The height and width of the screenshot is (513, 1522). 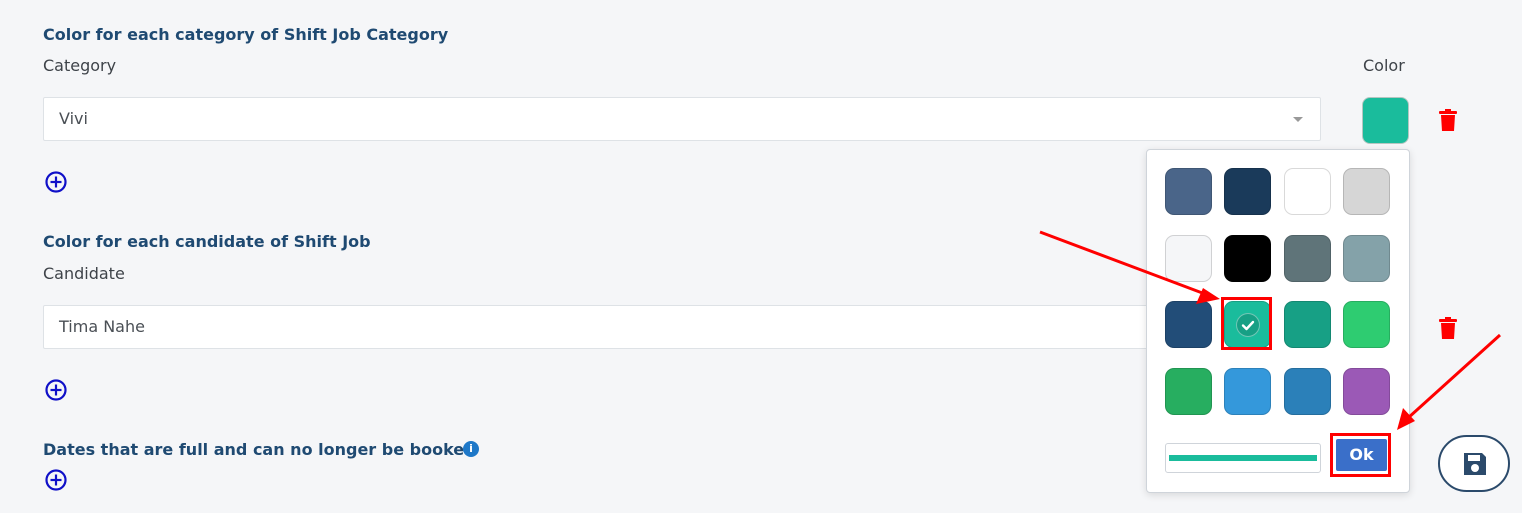 I want to click on color-value-input, so click(x=1243, y=458).